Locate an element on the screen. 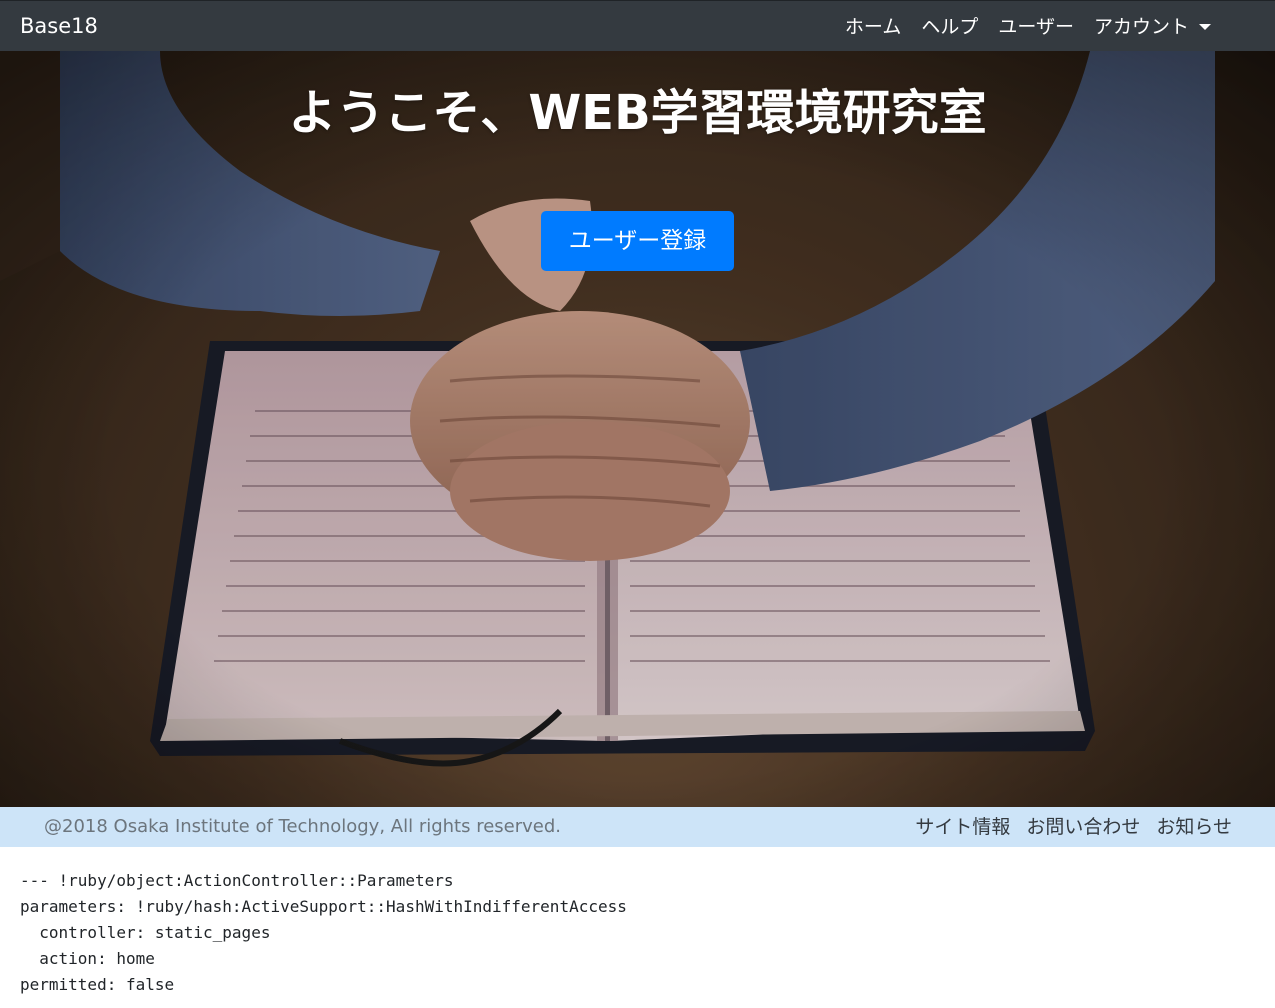 This screenshot has width=1275, height=1008. nav-link-users: ユーザー is located at coordinates (1036, 27).